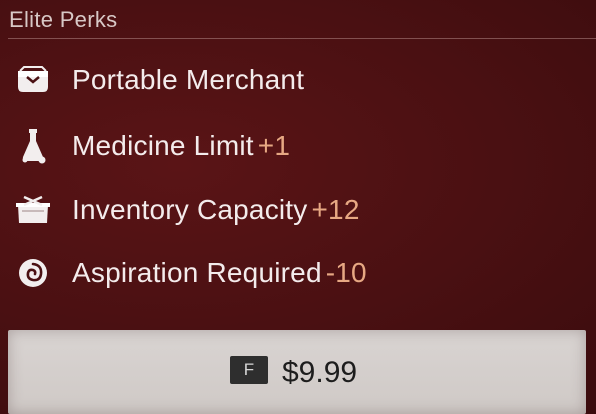 Image resolution: width=596 pixels, height=414 pixels. Describe the element at coordinates (219, 272) in the screenshot. I see `perk-label: Aspiration Required -10` at that location.